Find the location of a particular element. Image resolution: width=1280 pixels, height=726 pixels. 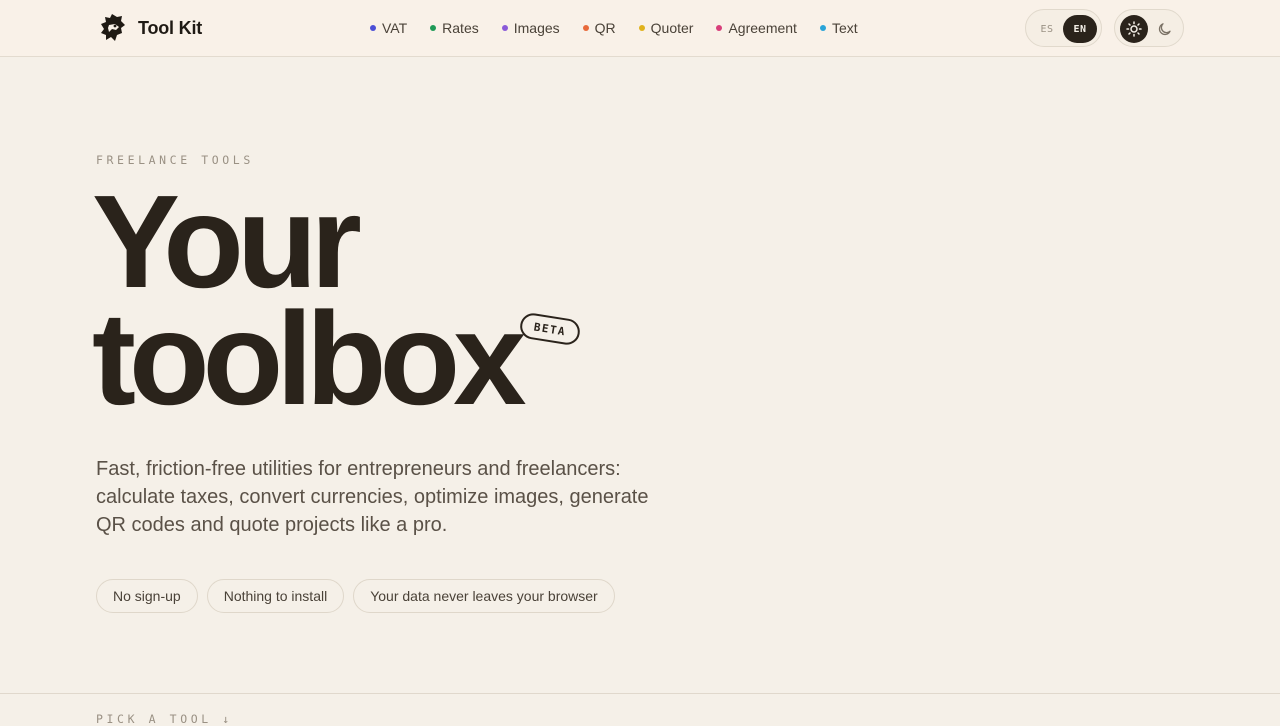

nav-item-agreement: Agreement is located at coordinates (756, 28).